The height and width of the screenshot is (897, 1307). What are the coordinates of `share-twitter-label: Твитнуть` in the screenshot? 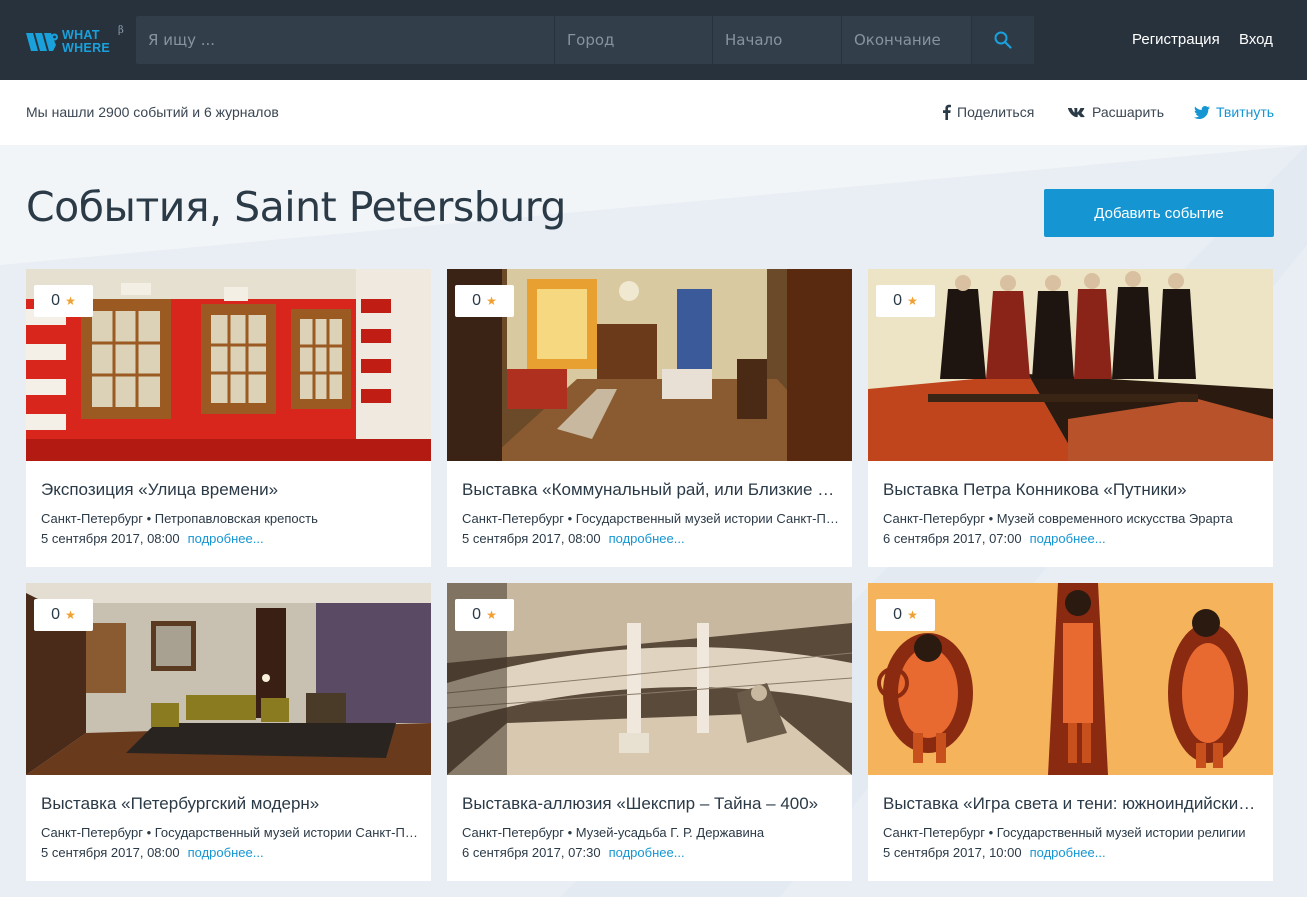 It's located at (1245, 112).